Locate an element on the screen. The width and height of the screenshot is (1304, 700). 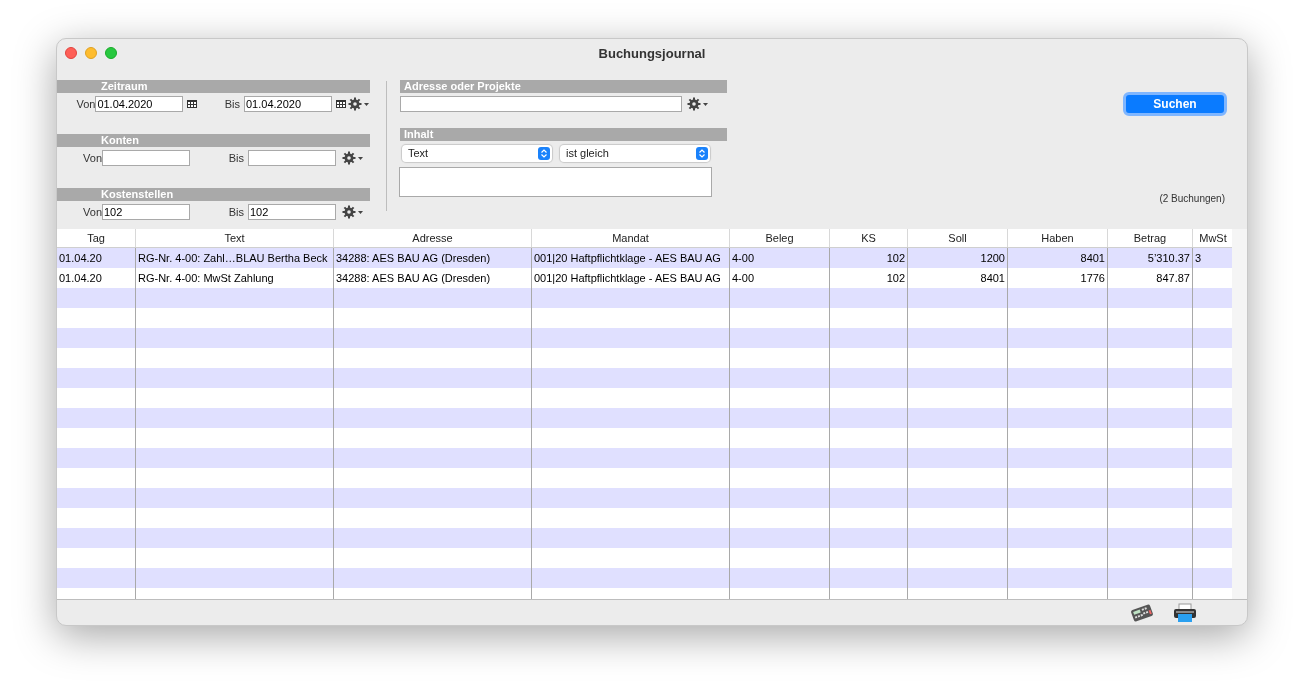
address-field is located at coordinates (541, 104).